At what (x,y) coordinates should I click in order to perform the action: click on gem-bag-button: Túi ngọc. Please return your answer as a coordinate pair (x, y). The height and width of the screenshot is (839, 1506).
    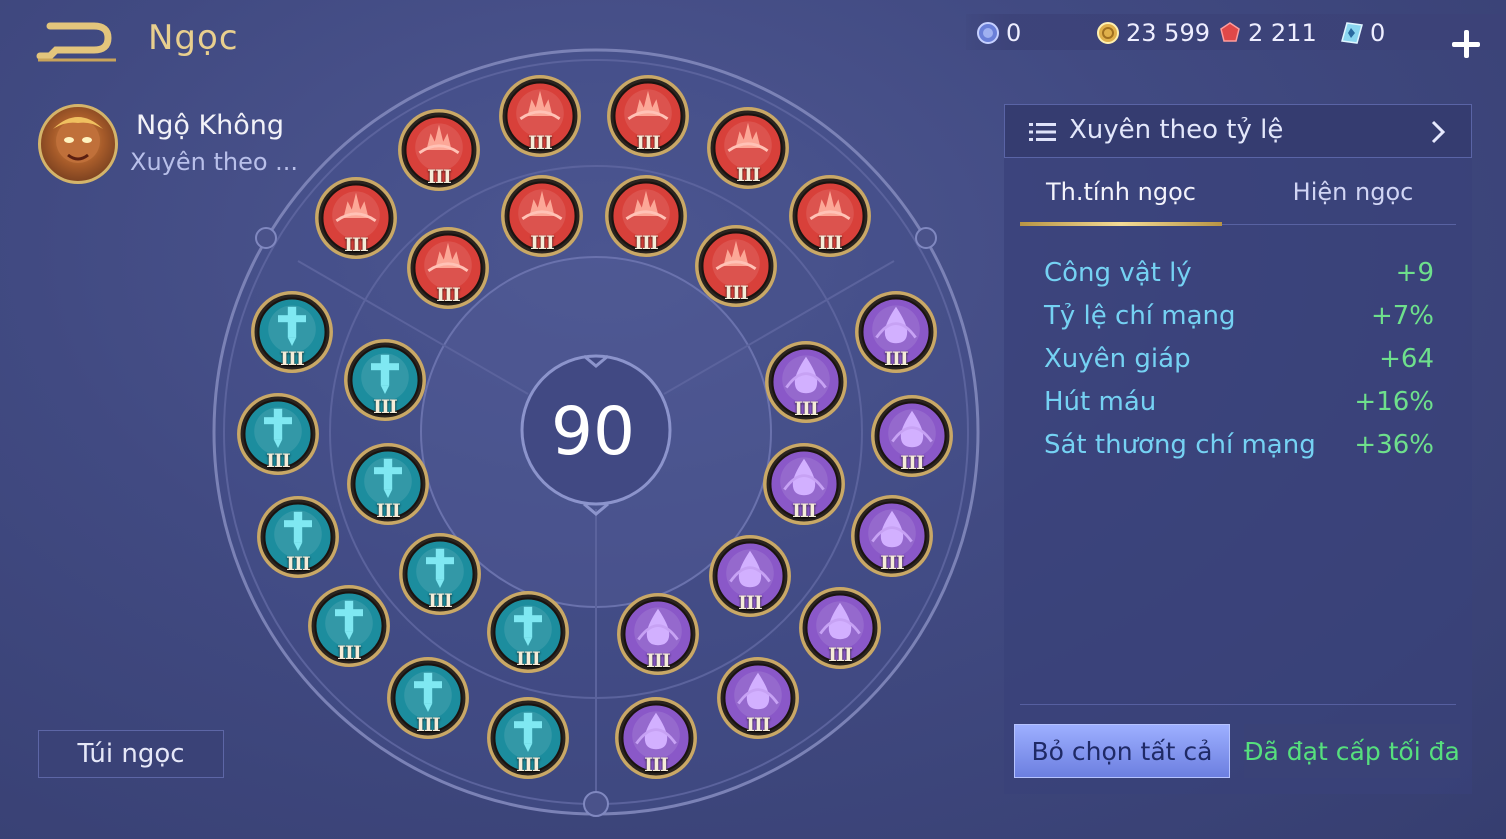
    Looking at the image, I should click on (131, 754).